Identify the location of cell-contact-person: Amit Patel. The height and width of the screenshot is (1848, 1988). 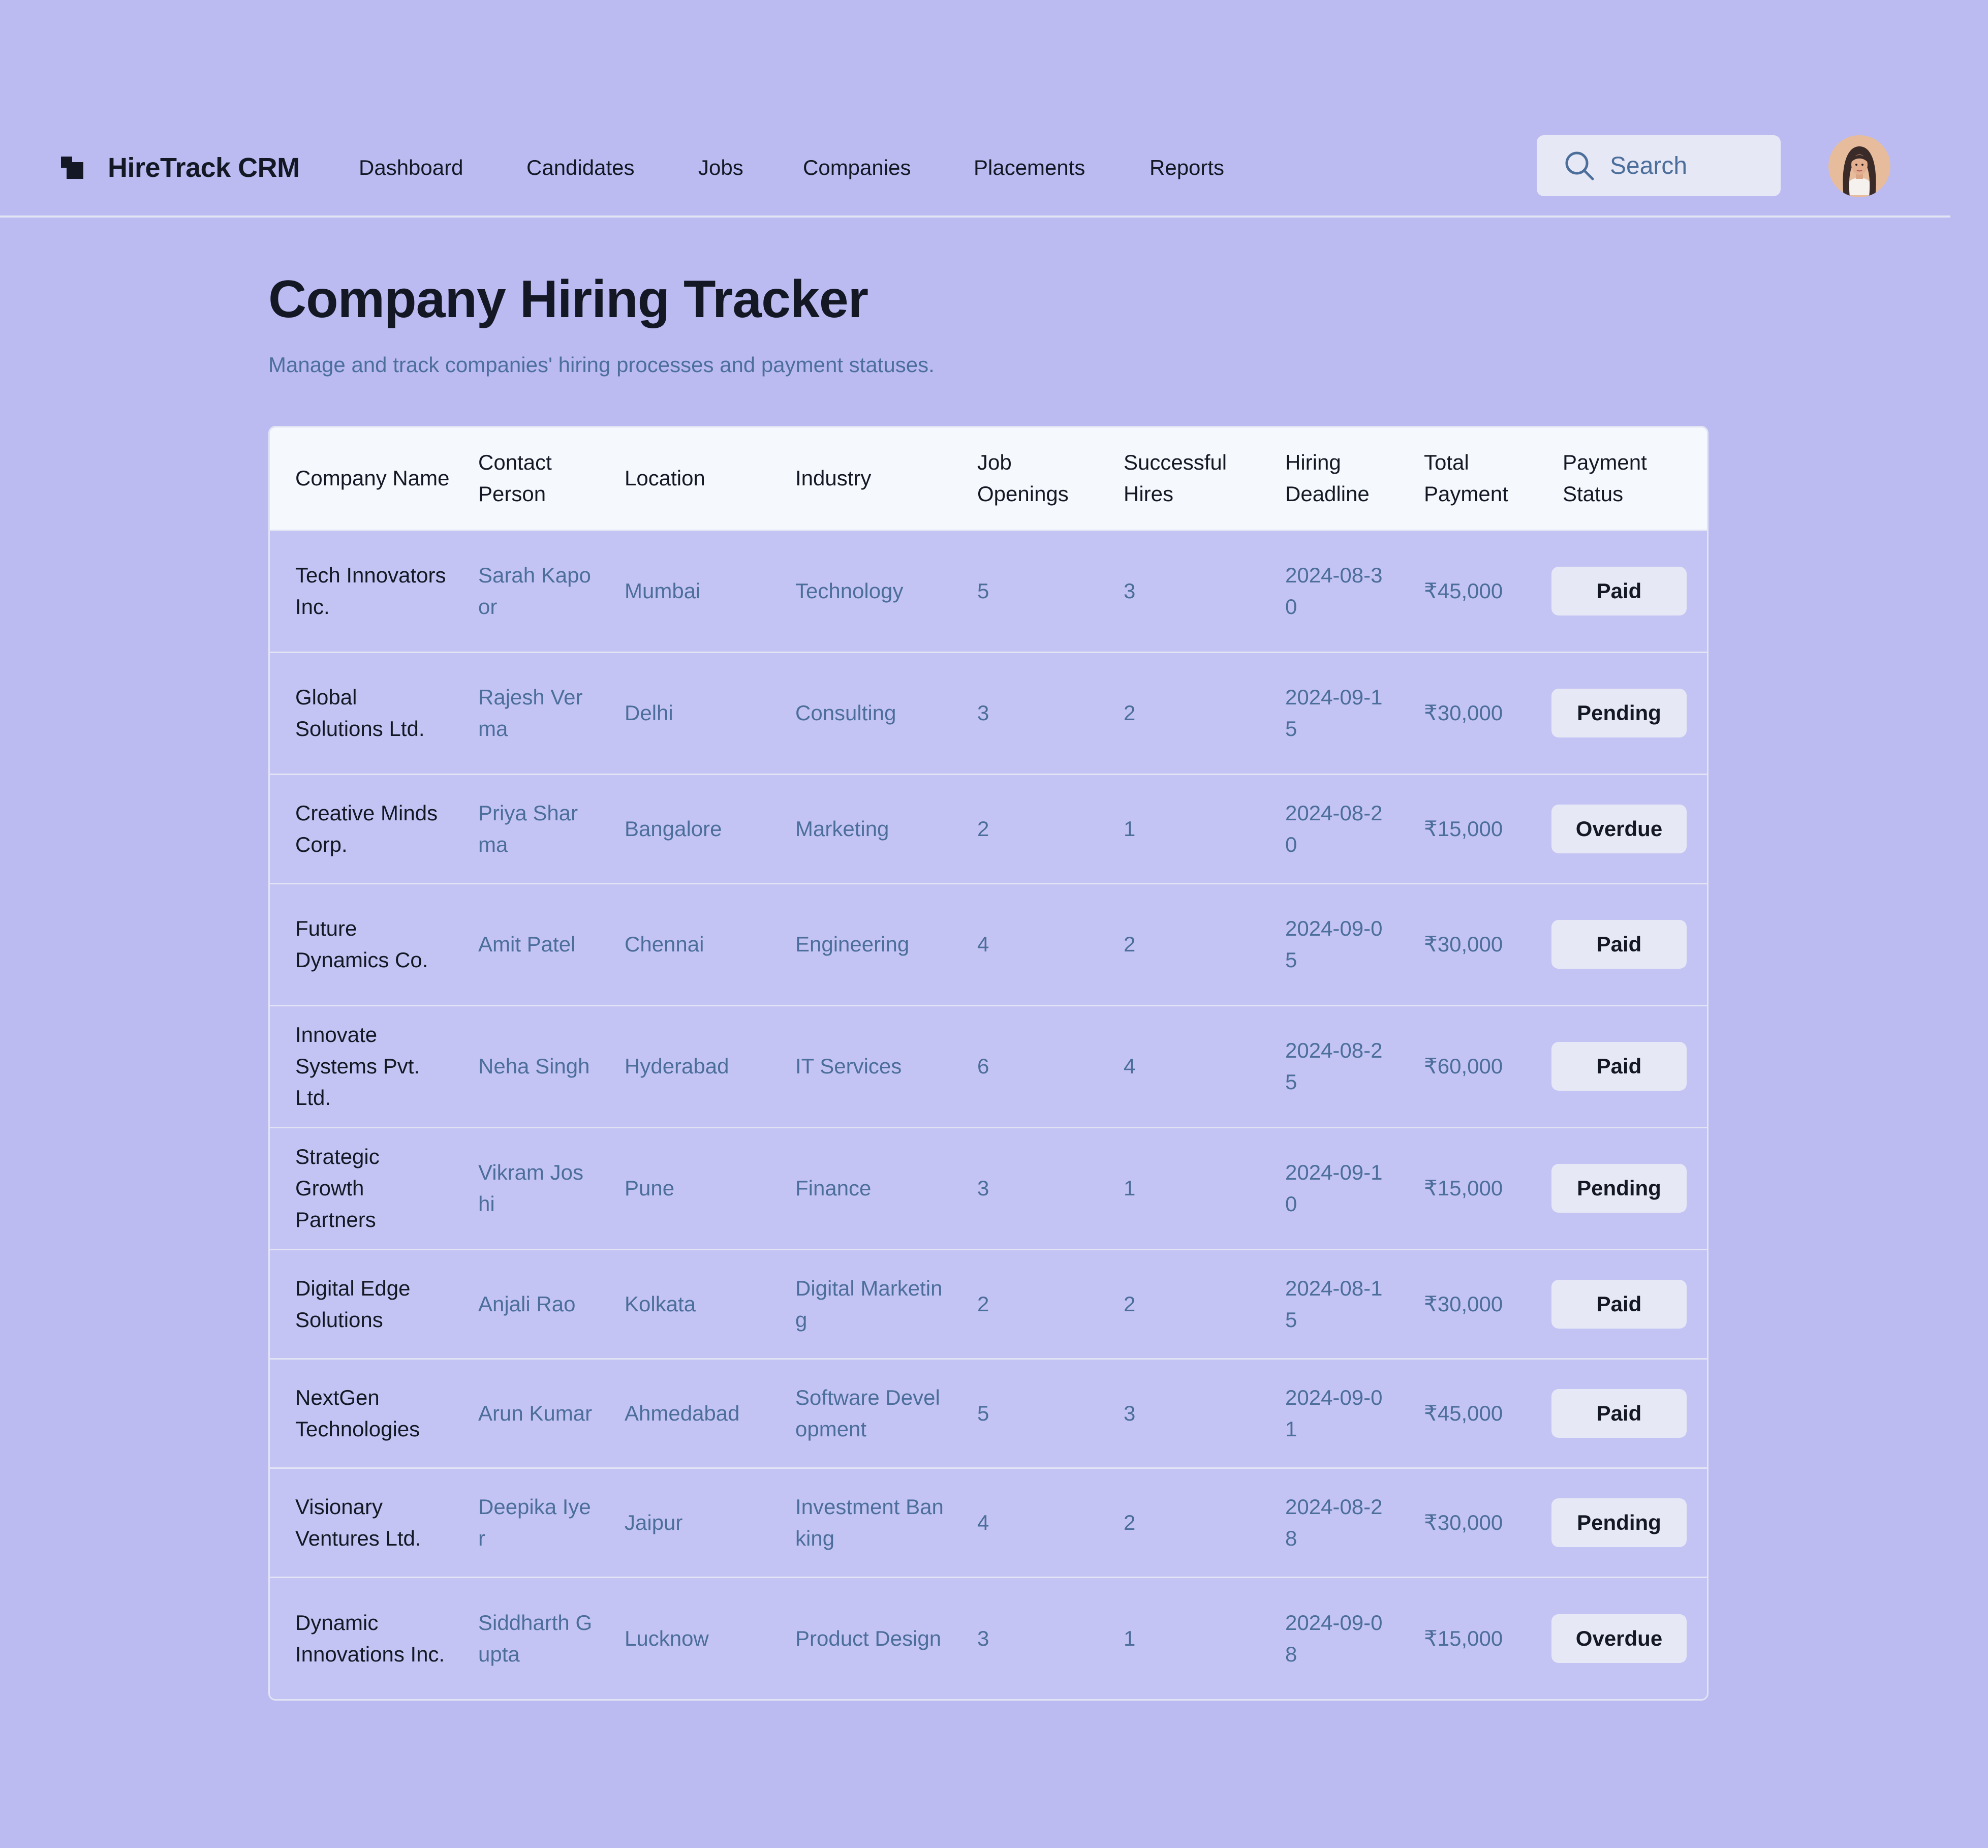
(527, 944).